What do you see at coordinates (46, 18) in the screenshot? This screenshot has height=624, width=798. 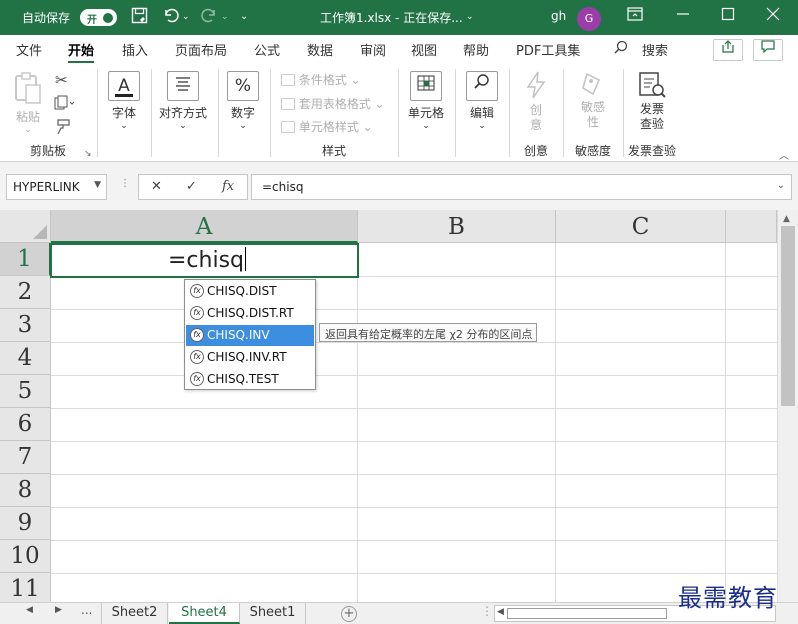 I see `autosave-label: 自动保存` at bounding box center [46, 18].